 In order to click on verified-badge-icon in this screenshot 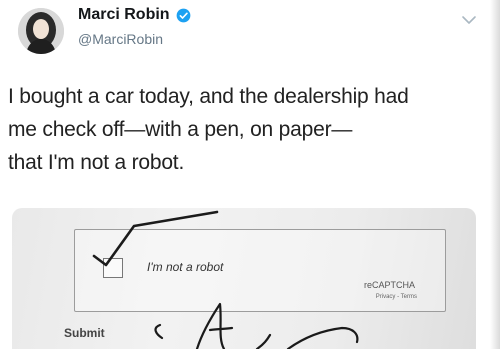, I will do `click(183, 15)`.